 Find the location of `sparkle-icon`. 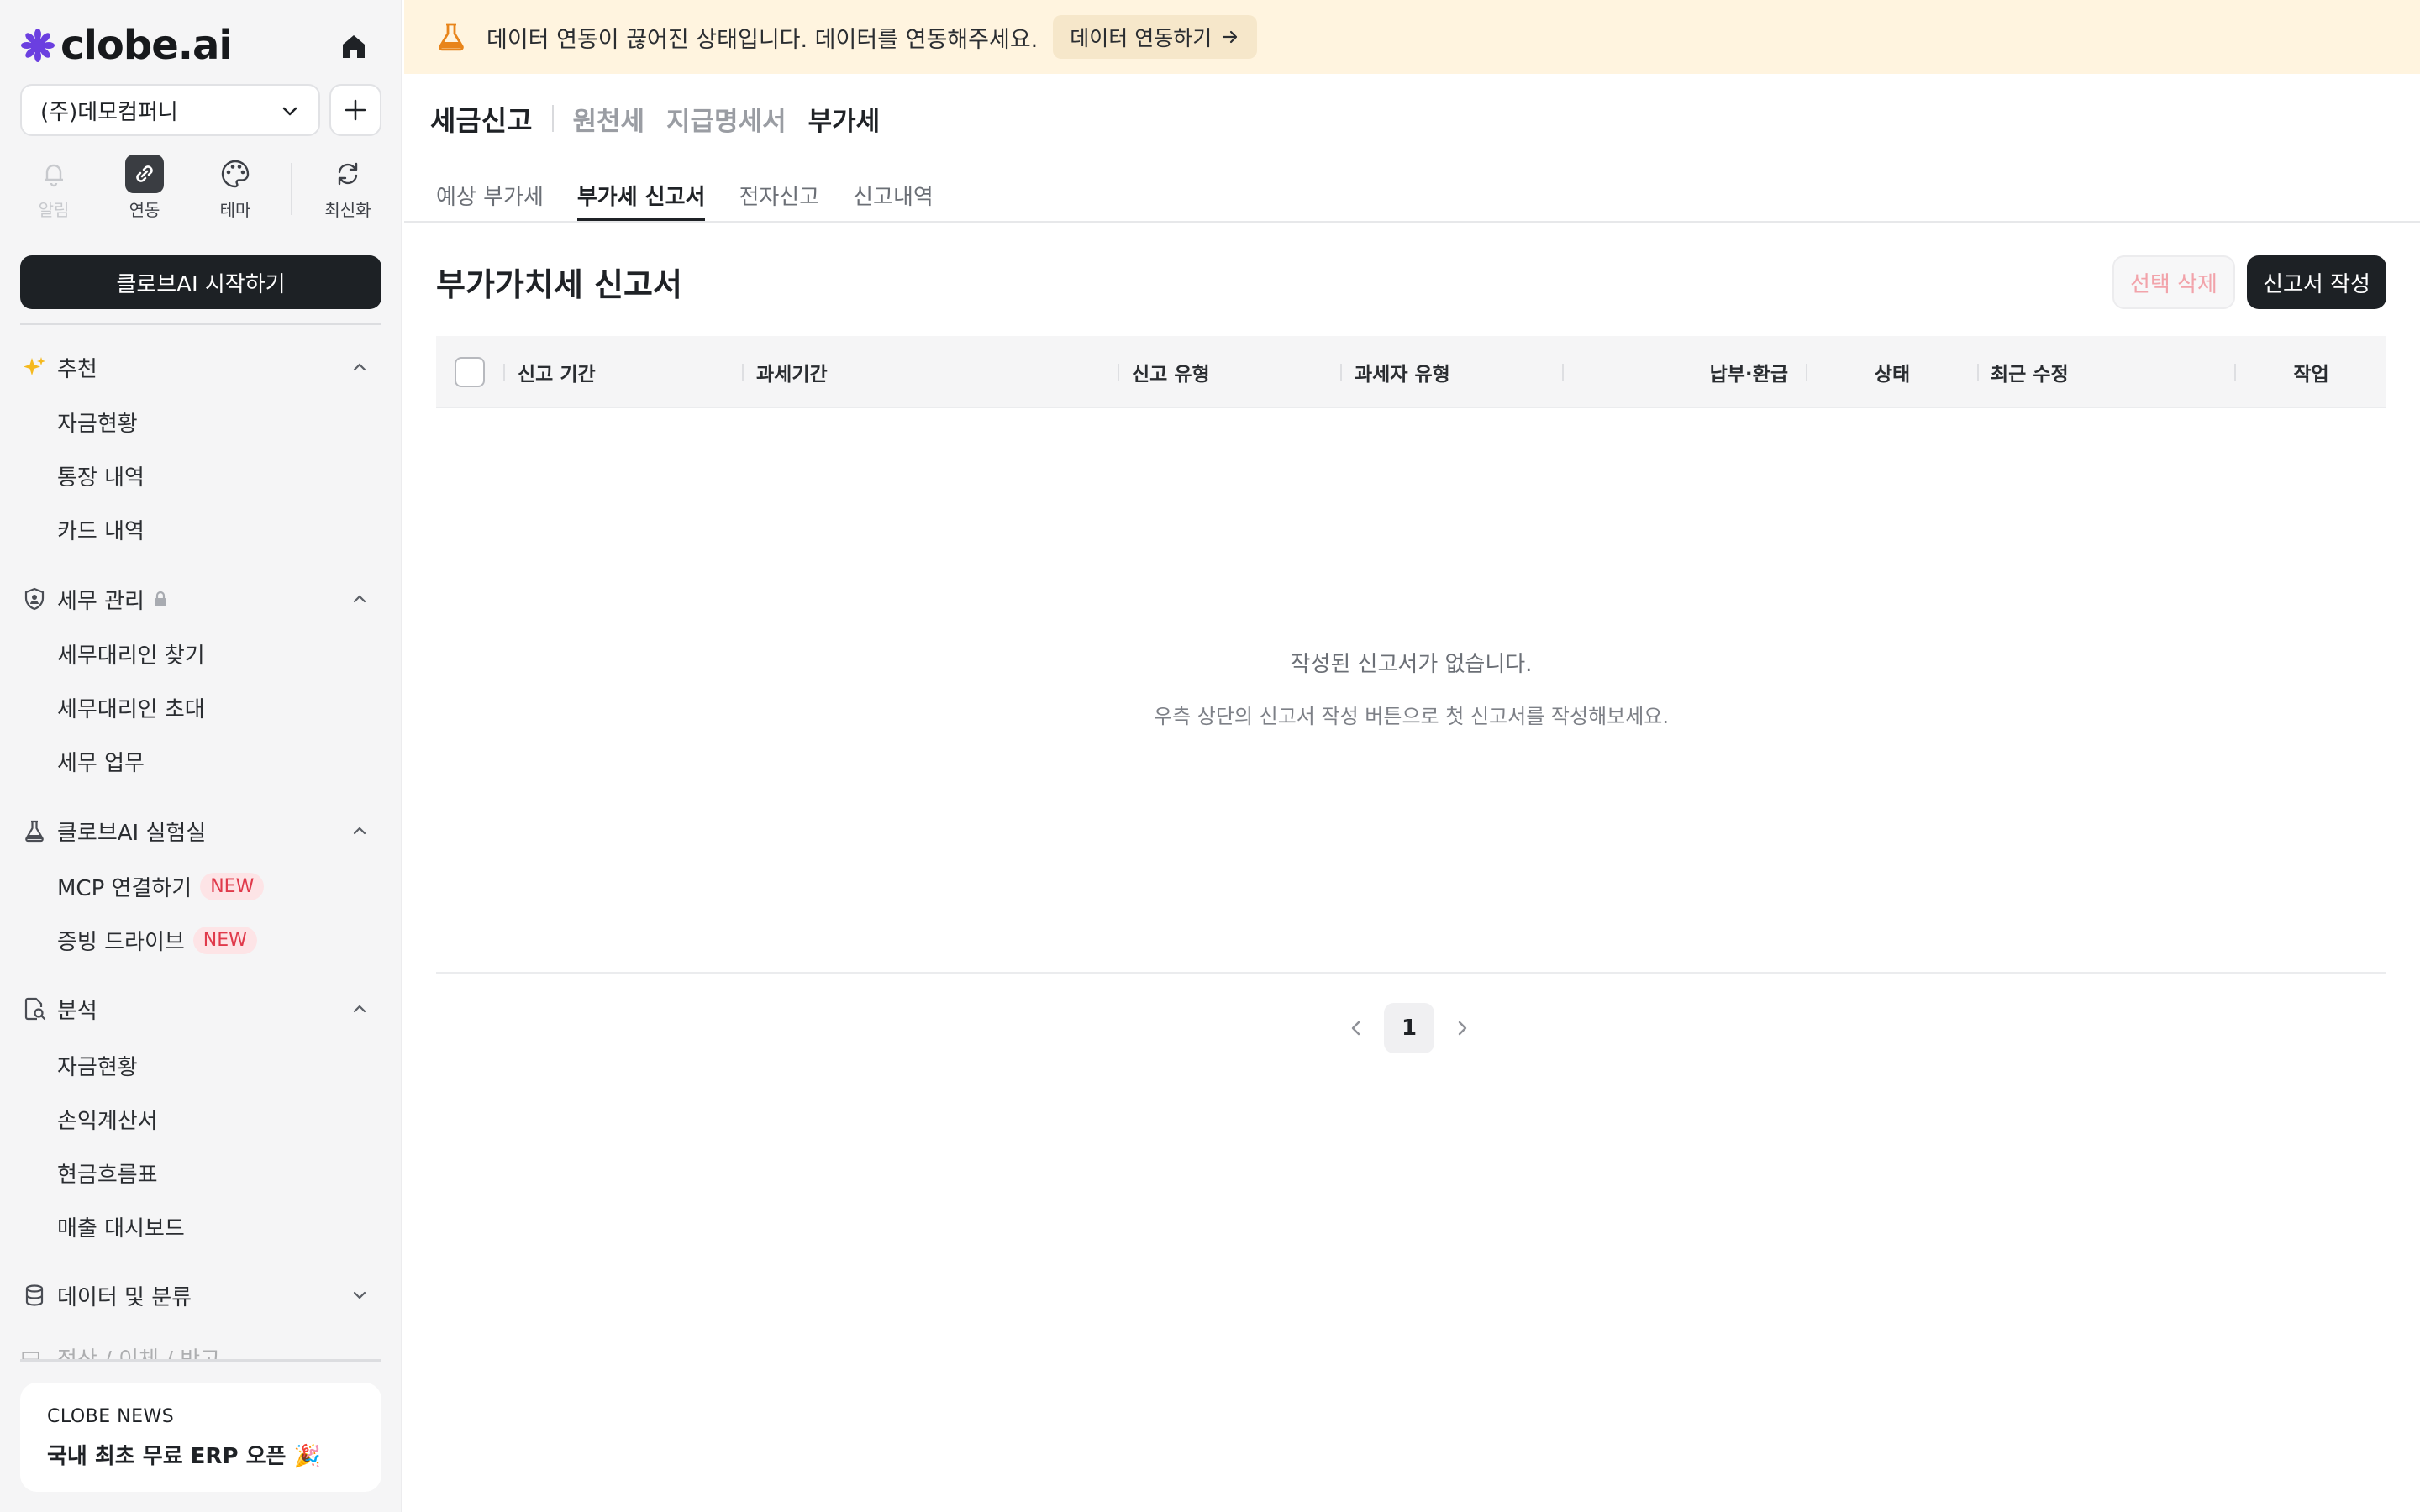

sparkle-icon is located at coordinates (34, 367).